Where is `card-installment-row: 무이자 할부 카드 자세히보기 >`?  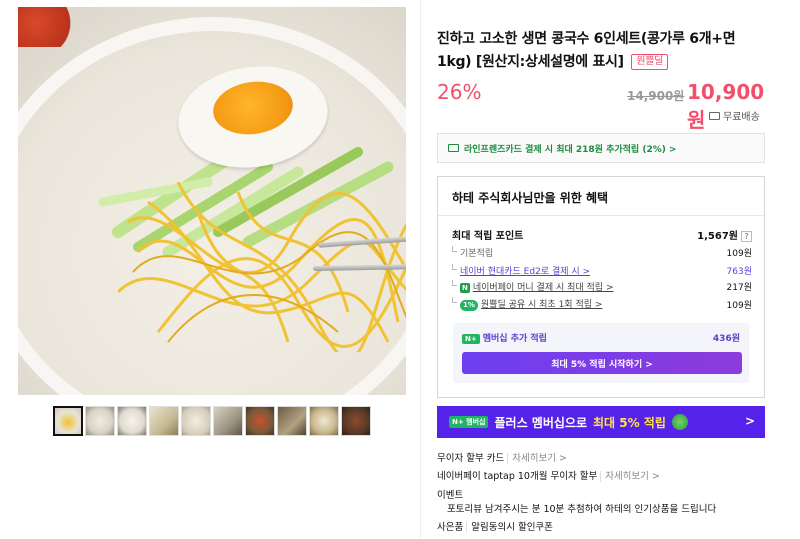 card-installment-row: 무이자 할부 카드 자세히보기 > is located at coordinates (502, 457).